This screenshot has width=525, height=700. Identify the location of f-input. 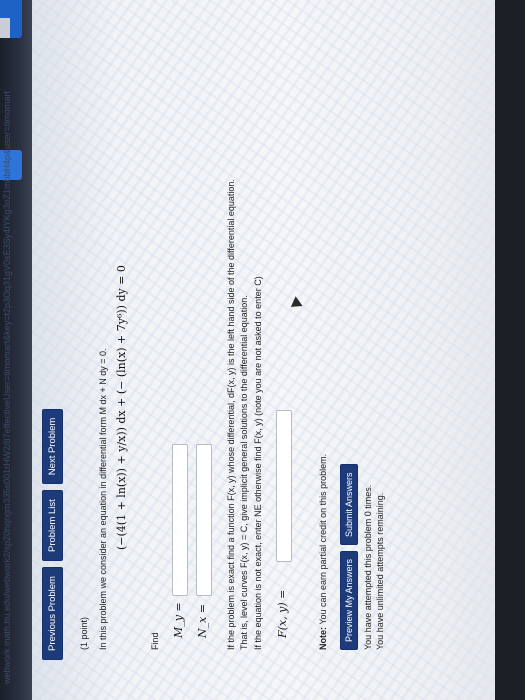
(284, 486).